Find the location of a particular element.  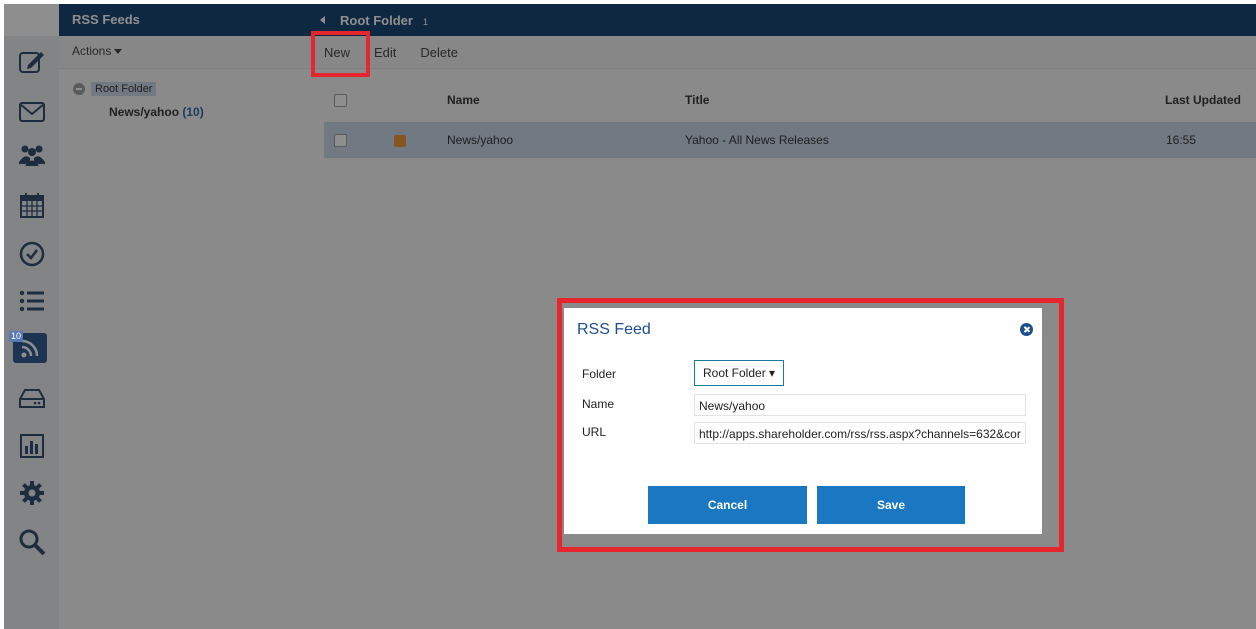

save-button: Save is located at coordinates (891, 505).